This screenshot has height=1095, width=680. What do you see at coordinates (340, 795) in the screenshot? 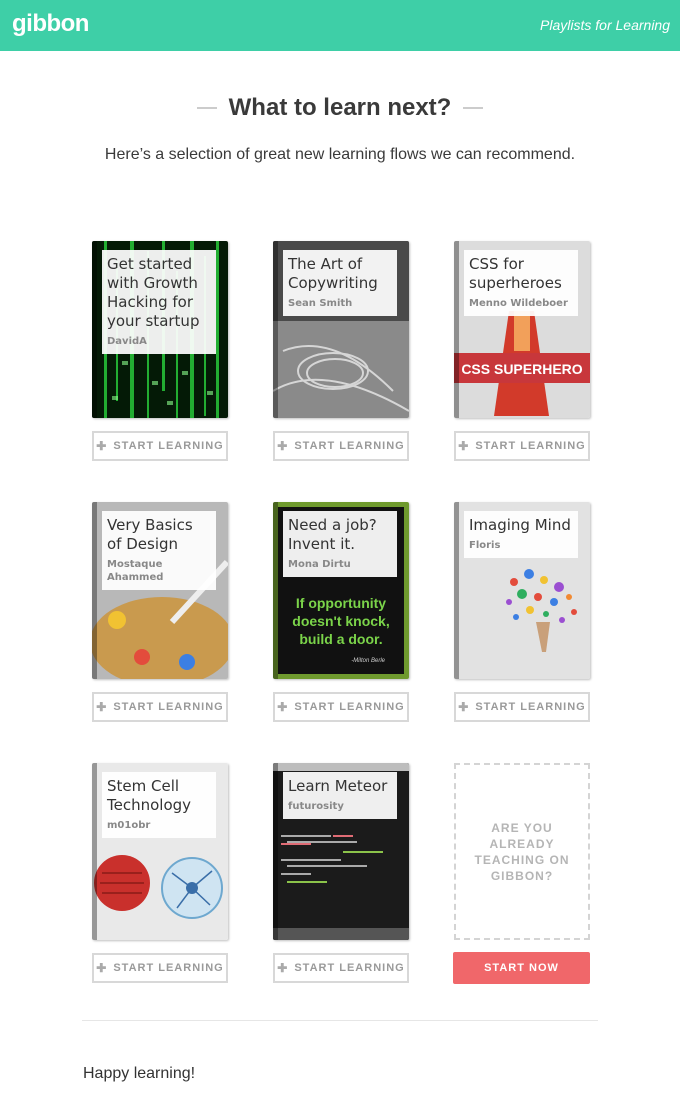
I see `card-label: Learn Meteor futurosity` at bounding box center [340, 795].